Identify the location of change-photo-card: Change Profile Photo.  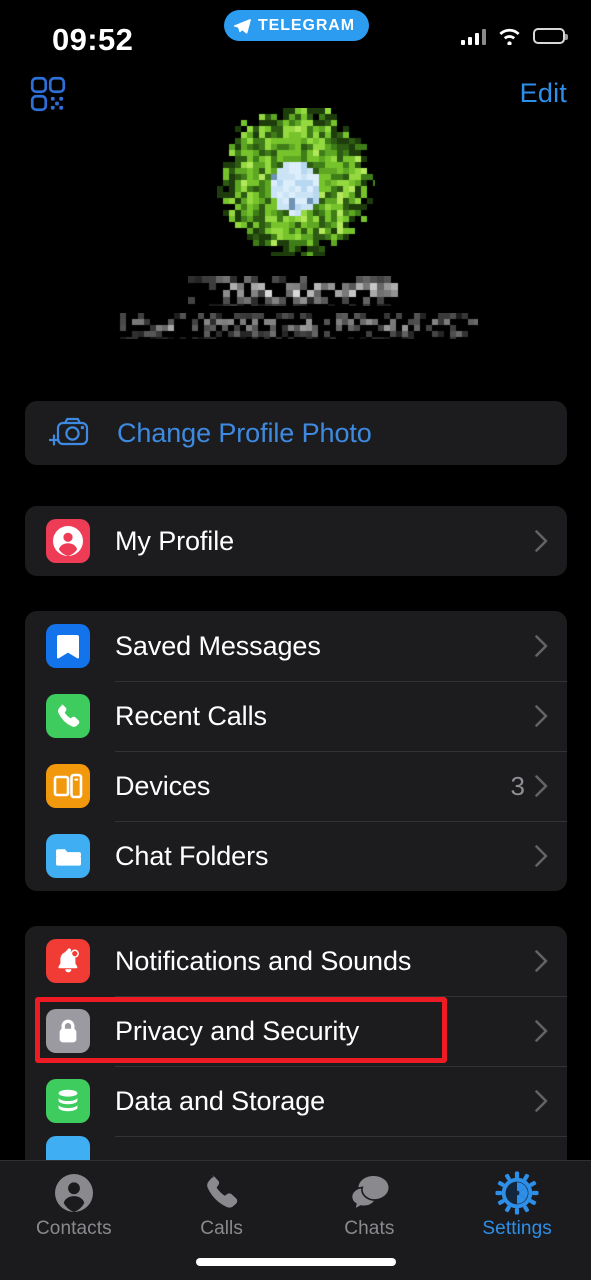
(296, 433).